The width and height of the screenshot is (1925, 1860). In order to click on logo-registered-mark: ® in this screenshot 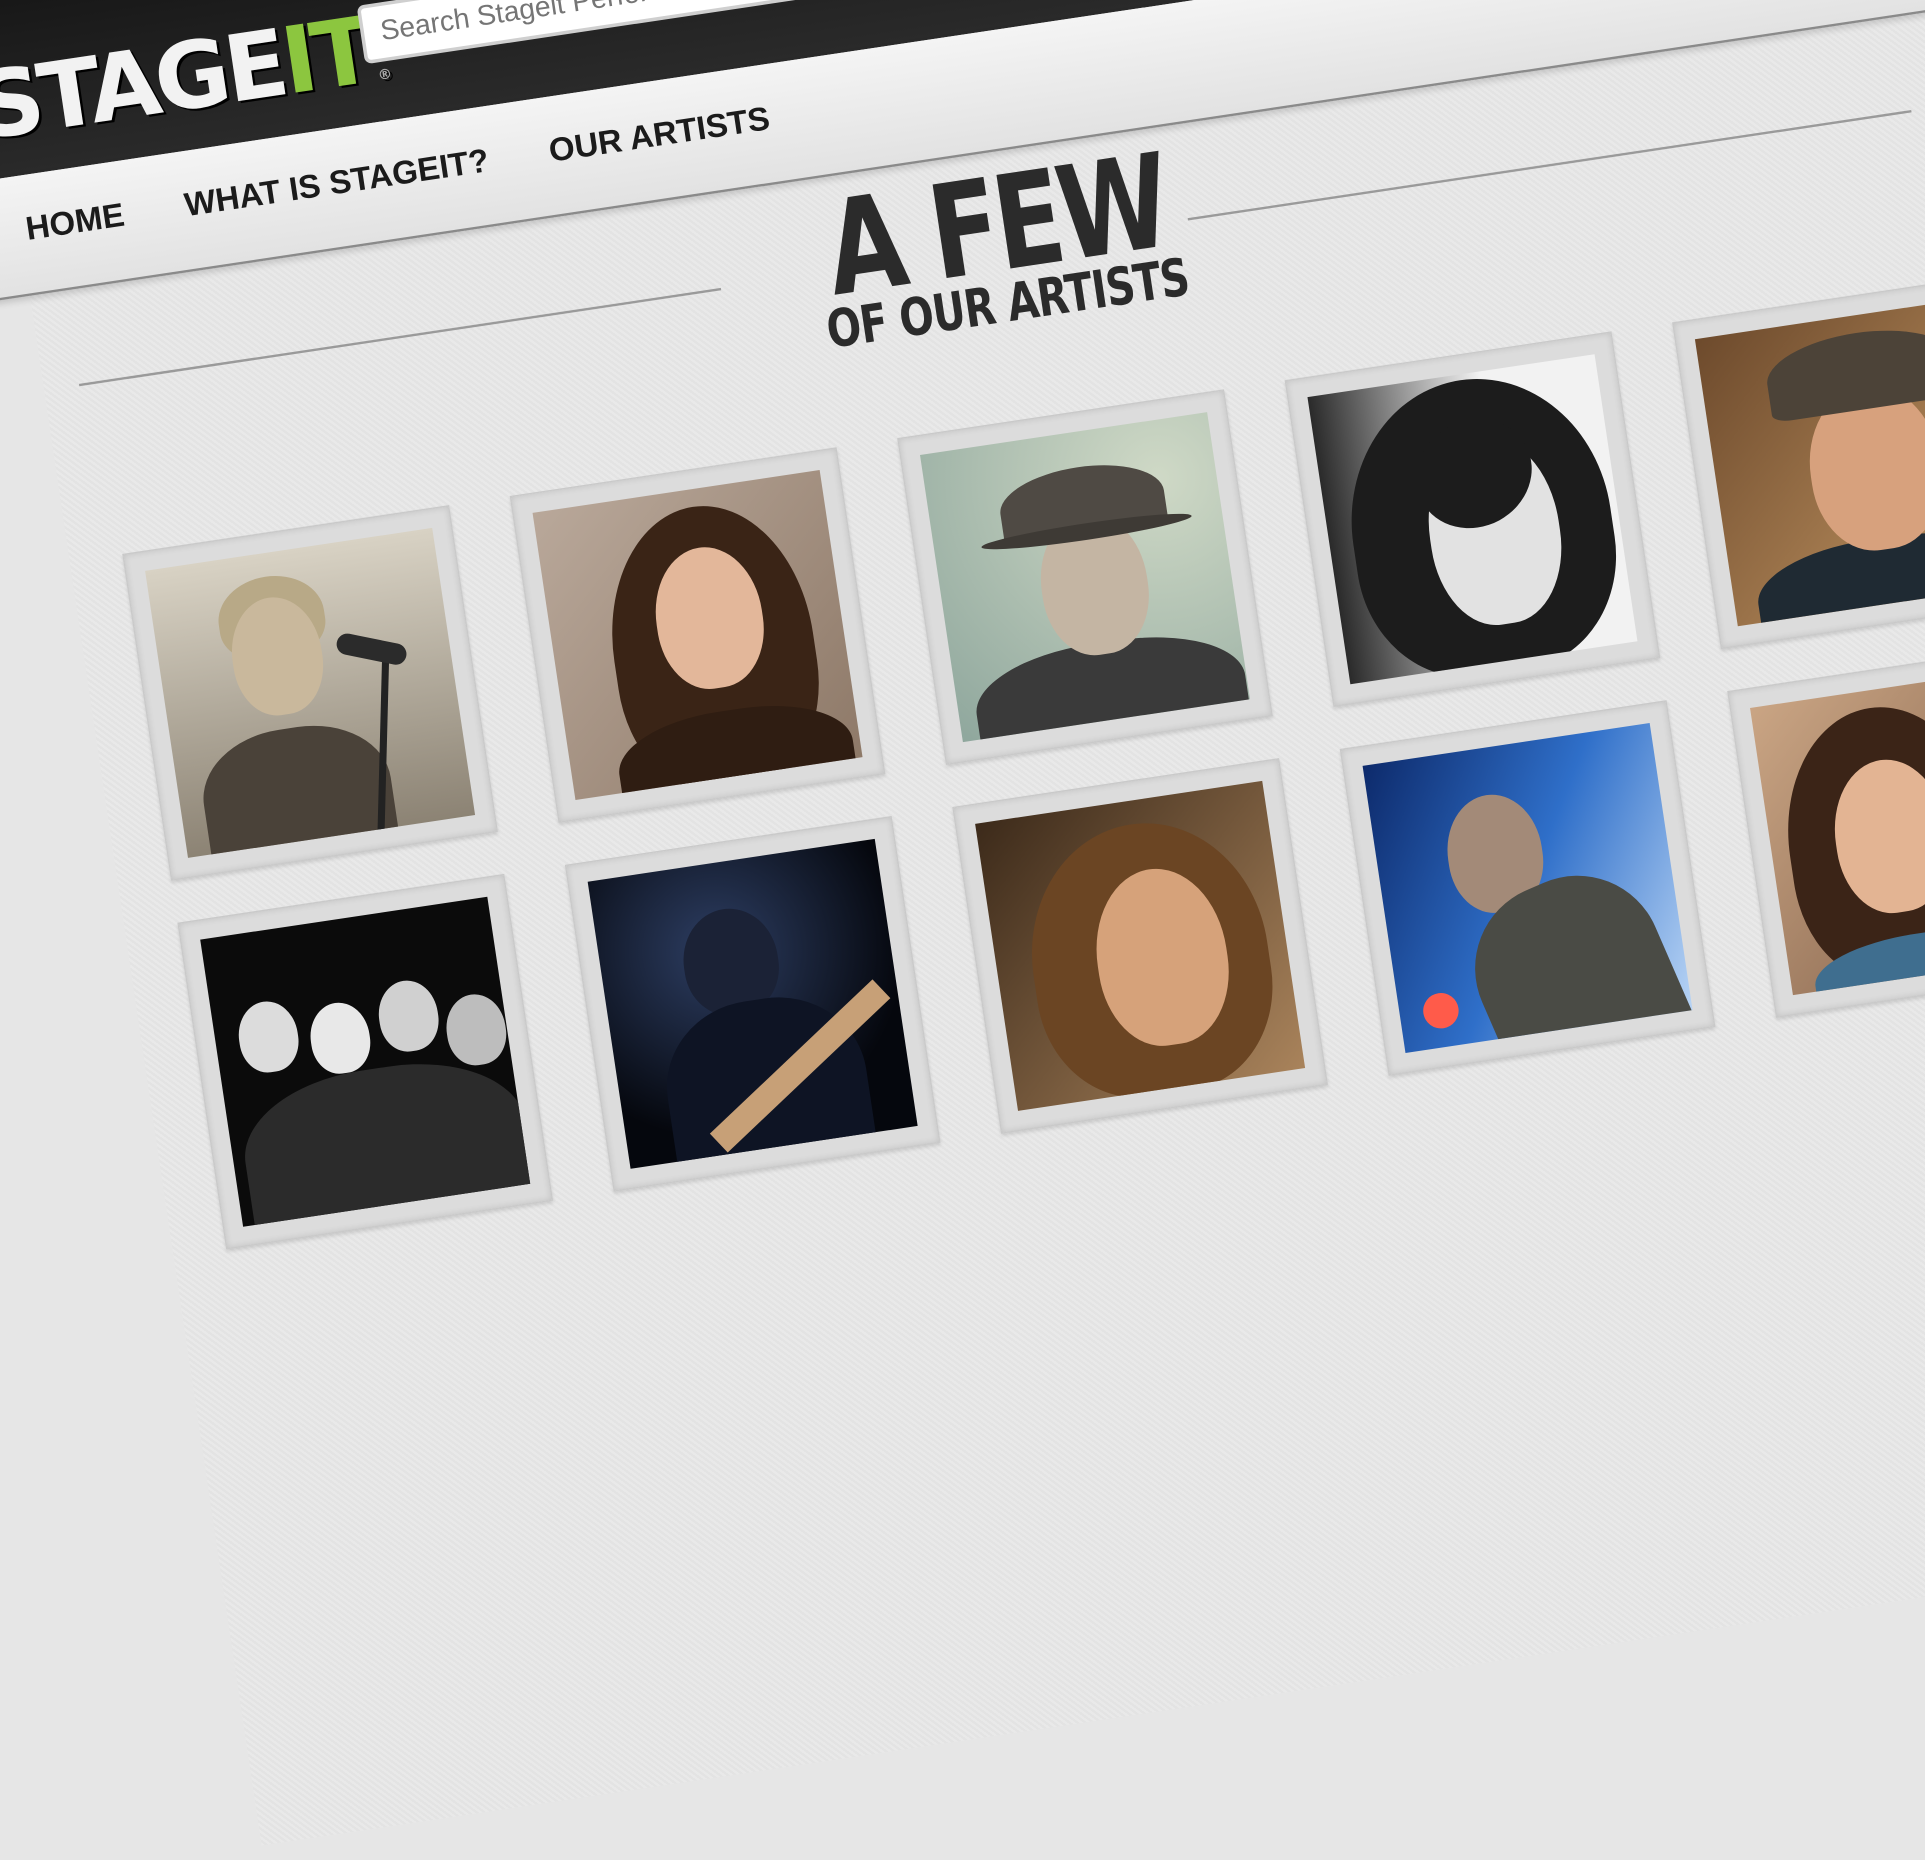, I will do `click(385, 74)`.